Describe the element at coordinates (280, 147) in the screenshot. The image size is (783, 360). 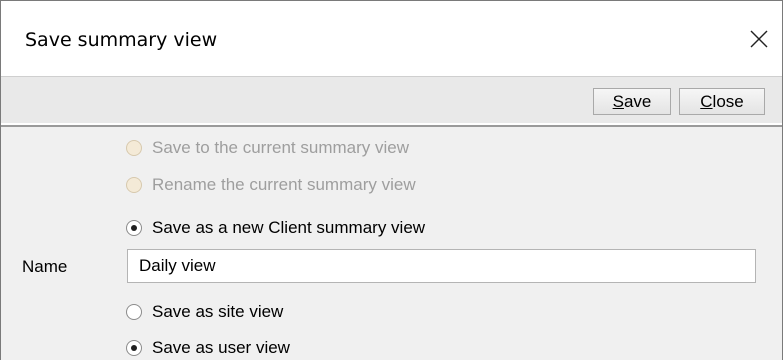
I see `radio-label: Save to the current summary view` at that location.